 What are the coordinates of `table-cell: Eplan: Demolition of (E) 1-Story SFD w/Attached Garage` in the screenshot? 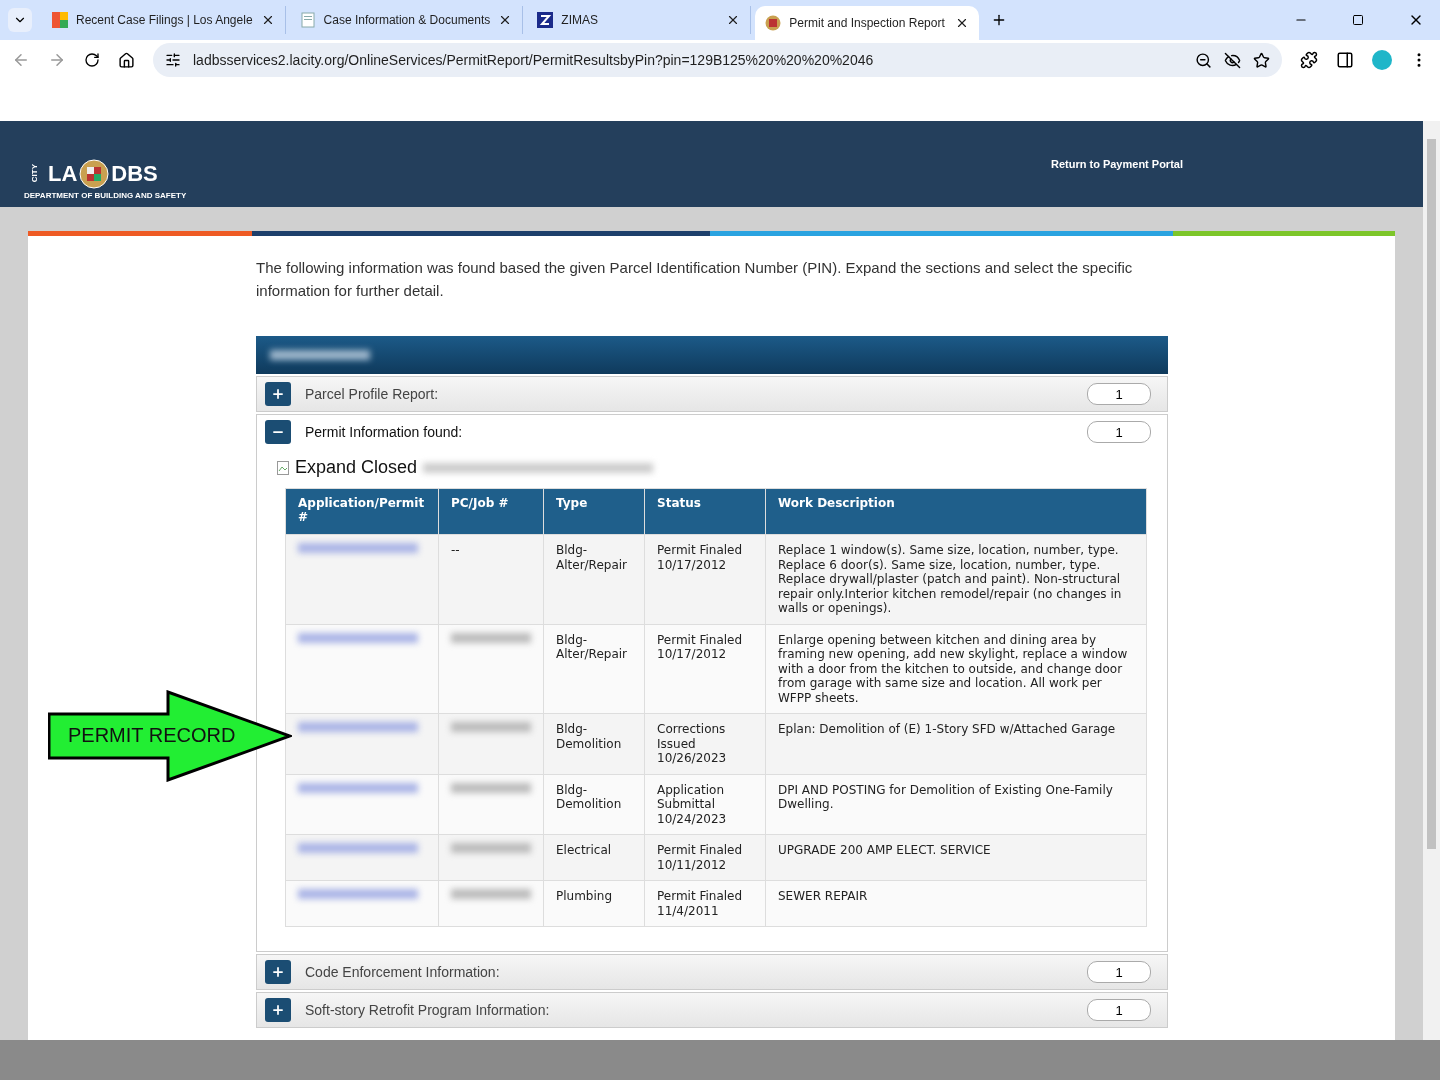 It's located at (956, 743).